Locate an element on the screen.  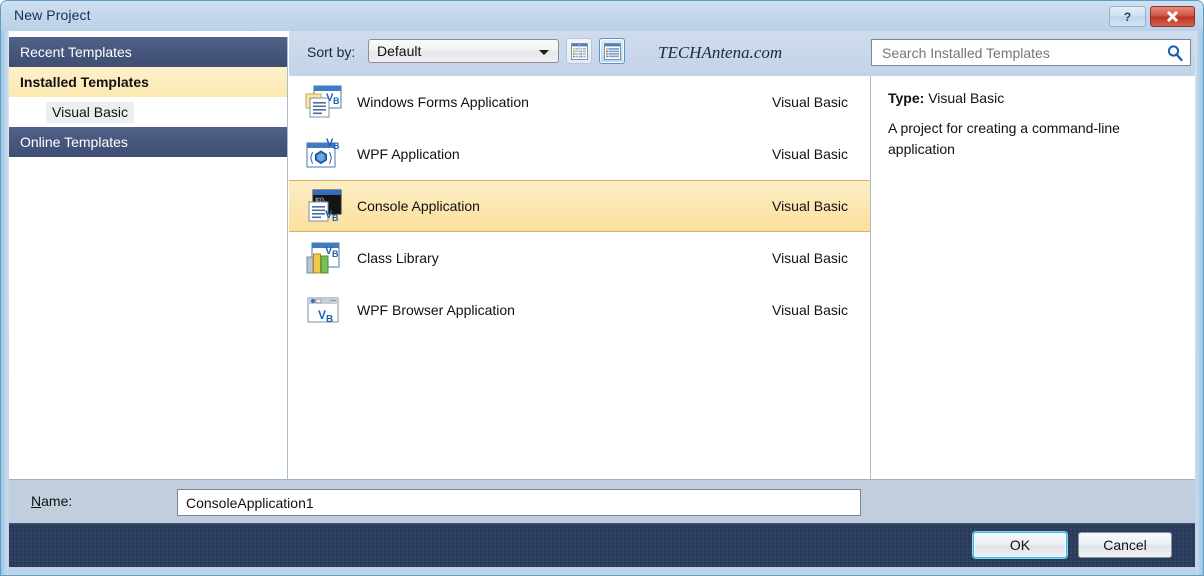
search-box is located at coordinates (1031, 52).